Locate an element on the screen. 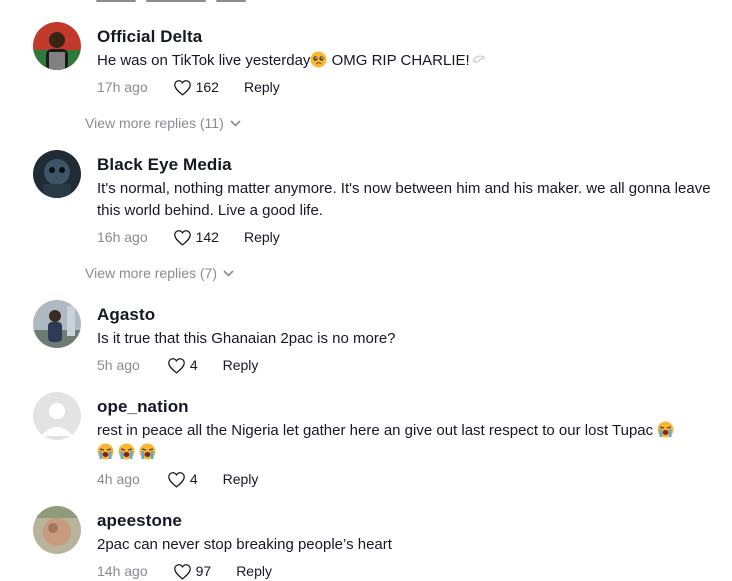 The height and width of the screenshot is (581, 732). comment-text-part: He was on TikTok live yesterday is located at coordinates (204, 60).